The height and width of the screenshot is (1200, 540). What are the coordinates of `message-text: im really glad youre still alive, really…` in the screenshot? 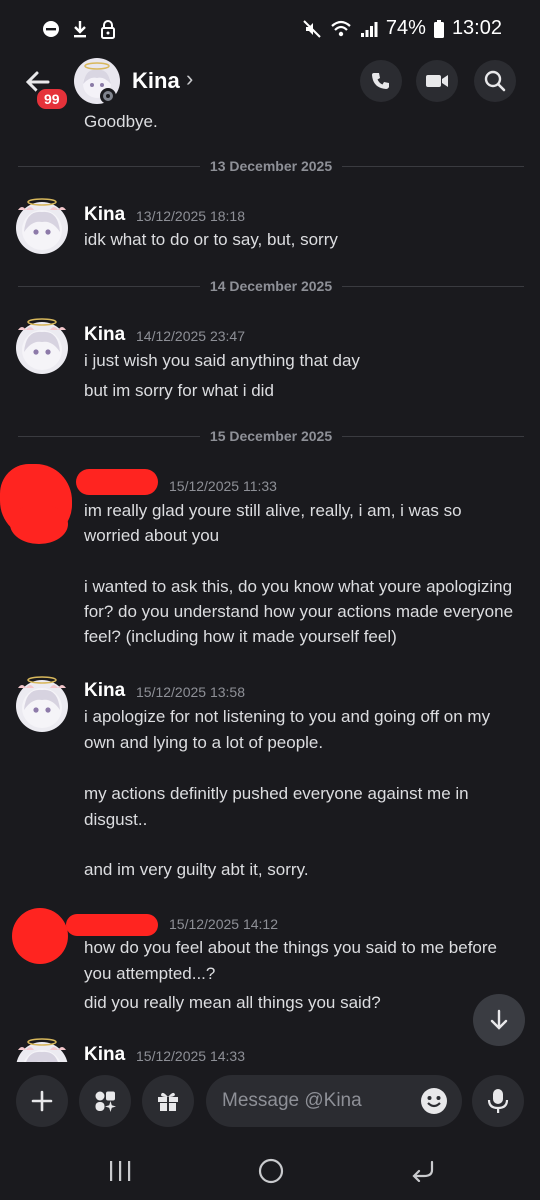 It's located at (273, 510).